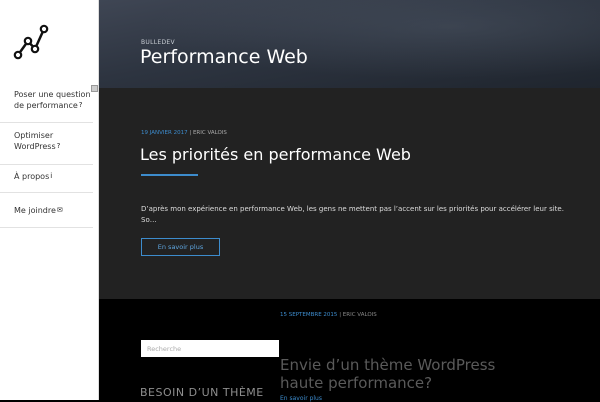 The image size is (600, 402). I want to click on sidebar-item-label: Me joindre, so click(35, 210).